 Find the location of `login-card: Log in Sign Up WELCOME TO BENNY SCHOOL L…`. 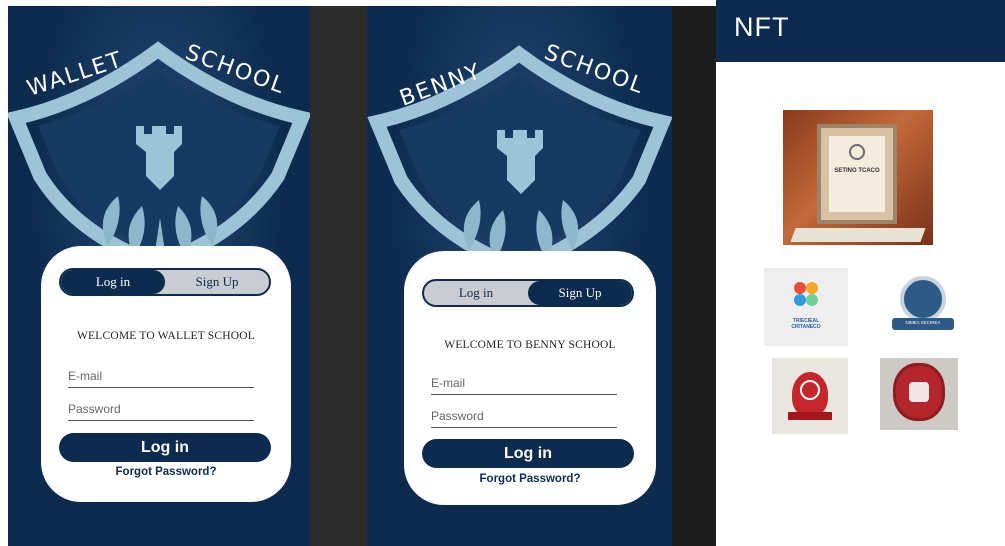

login-card: Log in Sign Up WELCOME TO BENNY SCHOOL L… is located at coordinates (530, 378).